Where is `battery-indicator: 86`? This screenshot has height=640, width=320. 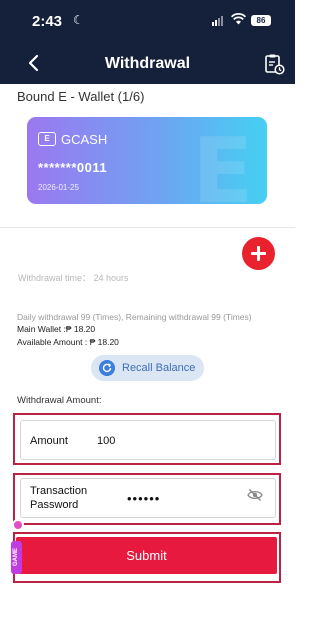 battery-indicator: 86 is located at coordinates (261, 20).